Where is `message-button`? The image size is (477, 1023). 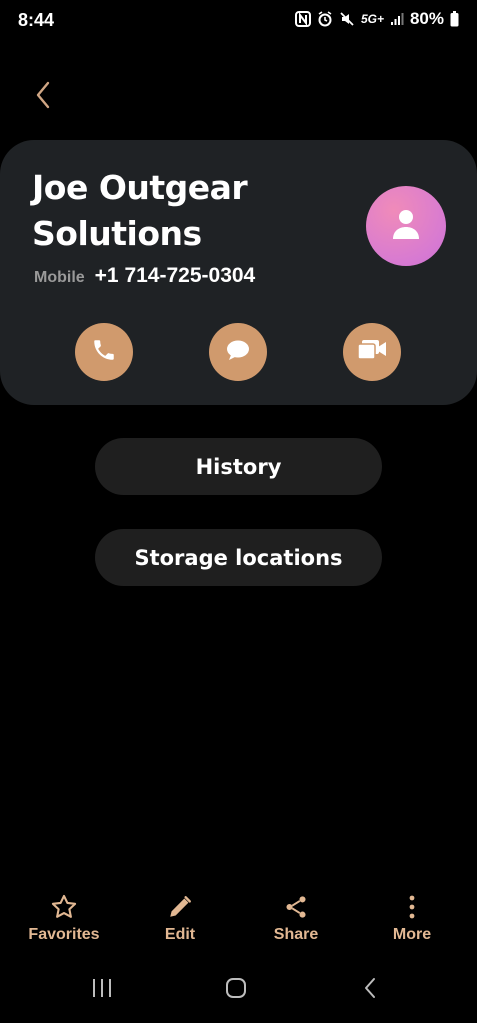
message-button is located at coordinates (238, 352).